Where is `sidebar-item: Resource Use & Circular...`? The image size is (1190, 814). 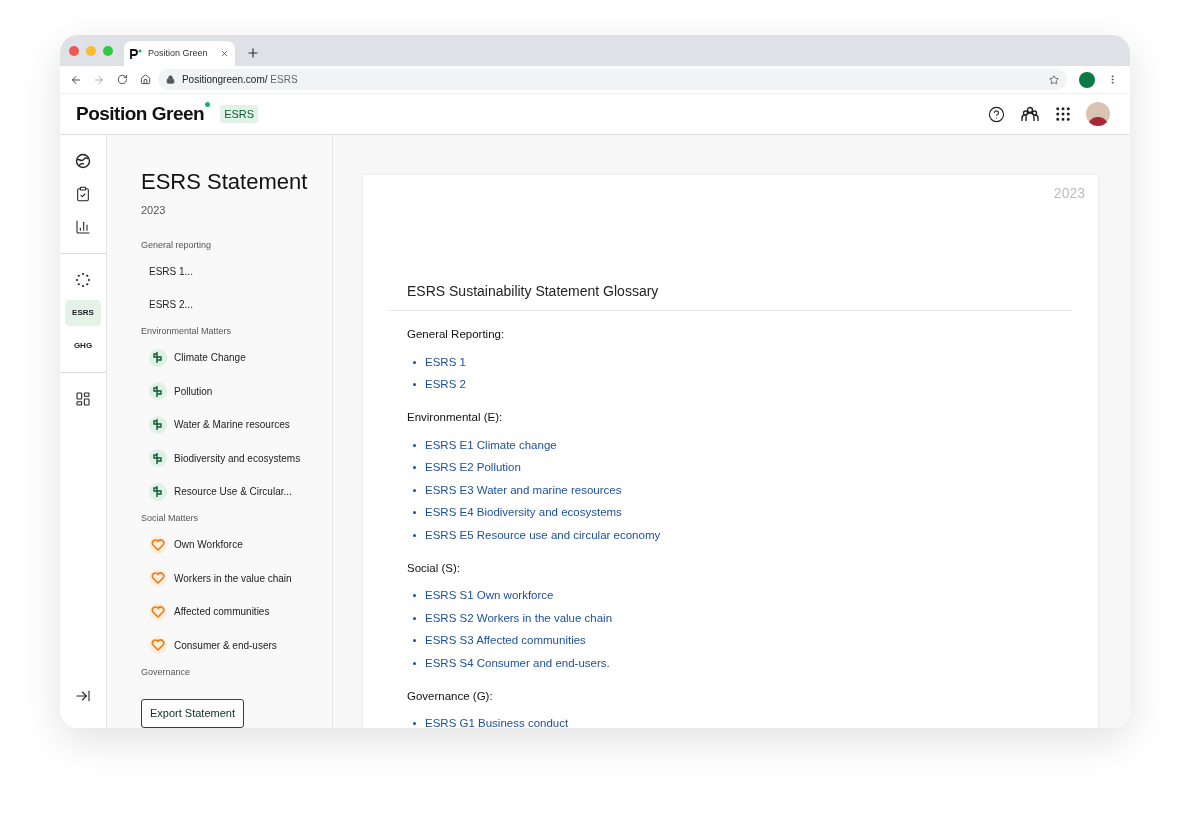
sidebar-item: Resource Use & Circular... is located at coordinates (231, 491).